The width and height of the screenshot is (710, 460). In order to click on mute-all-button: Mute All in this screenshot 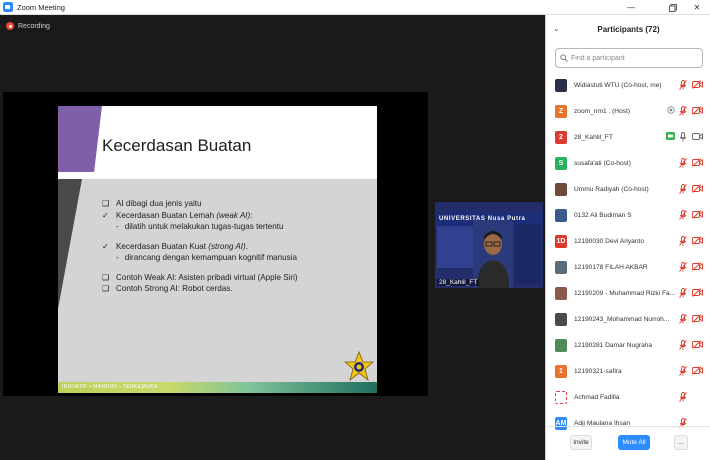, I will do `click(634, 442)`.